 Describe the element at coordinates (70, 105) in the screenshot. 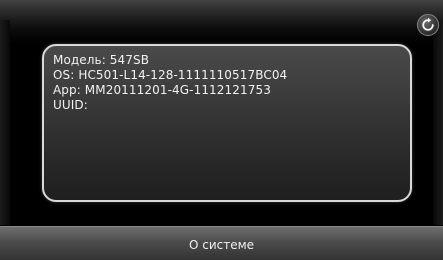

I see `uuid-line: UUID:` at that location.